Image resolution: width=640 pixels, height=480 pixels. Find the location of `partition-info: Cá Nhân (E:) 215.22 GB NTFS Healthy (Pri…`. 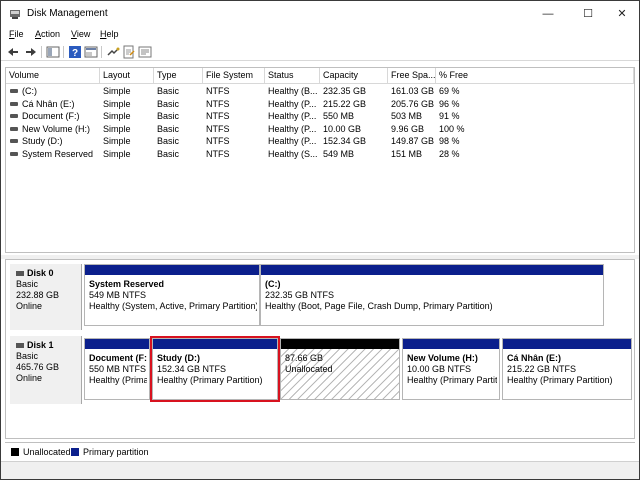

partition-info: Cá Nhân (E:) 215.22 GB NTFS Healthy (Pri… is located at coordinates (568, 369).